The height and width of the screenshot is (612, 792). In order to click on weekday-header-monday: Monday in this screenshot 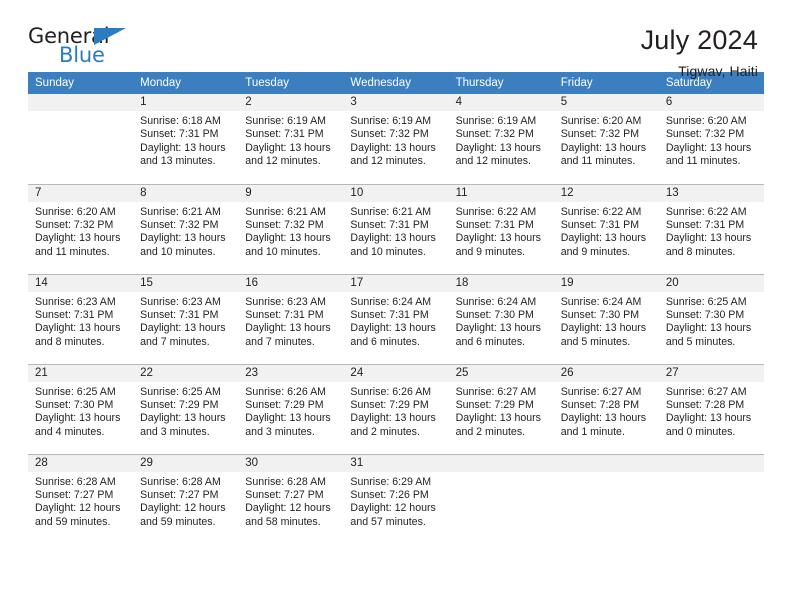, I will do `click(186, 83)`.